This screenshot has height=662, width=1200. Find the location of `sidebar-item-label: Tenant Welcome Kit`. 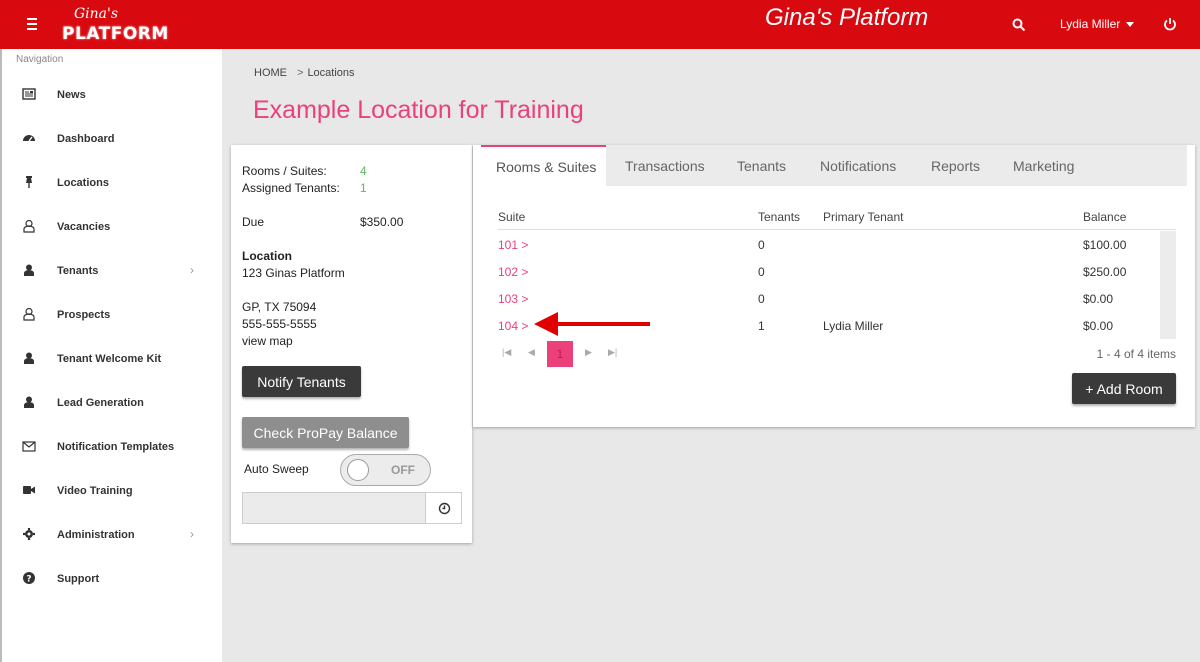

sidebar-item-label: Tenant Welcome Kit is located at coordinates (109, 359).